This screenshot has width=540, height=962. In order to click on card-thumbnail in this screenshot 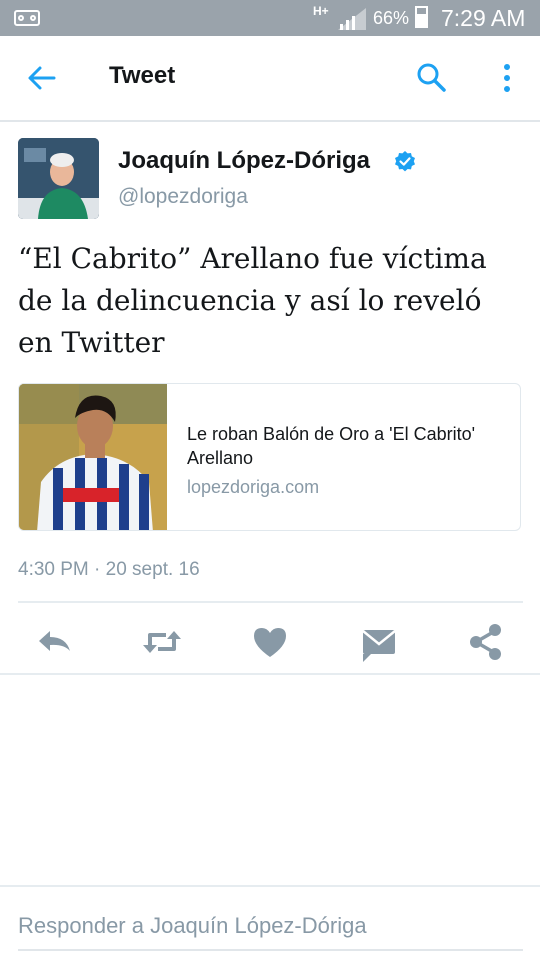, I will do `click(93, 457)`.